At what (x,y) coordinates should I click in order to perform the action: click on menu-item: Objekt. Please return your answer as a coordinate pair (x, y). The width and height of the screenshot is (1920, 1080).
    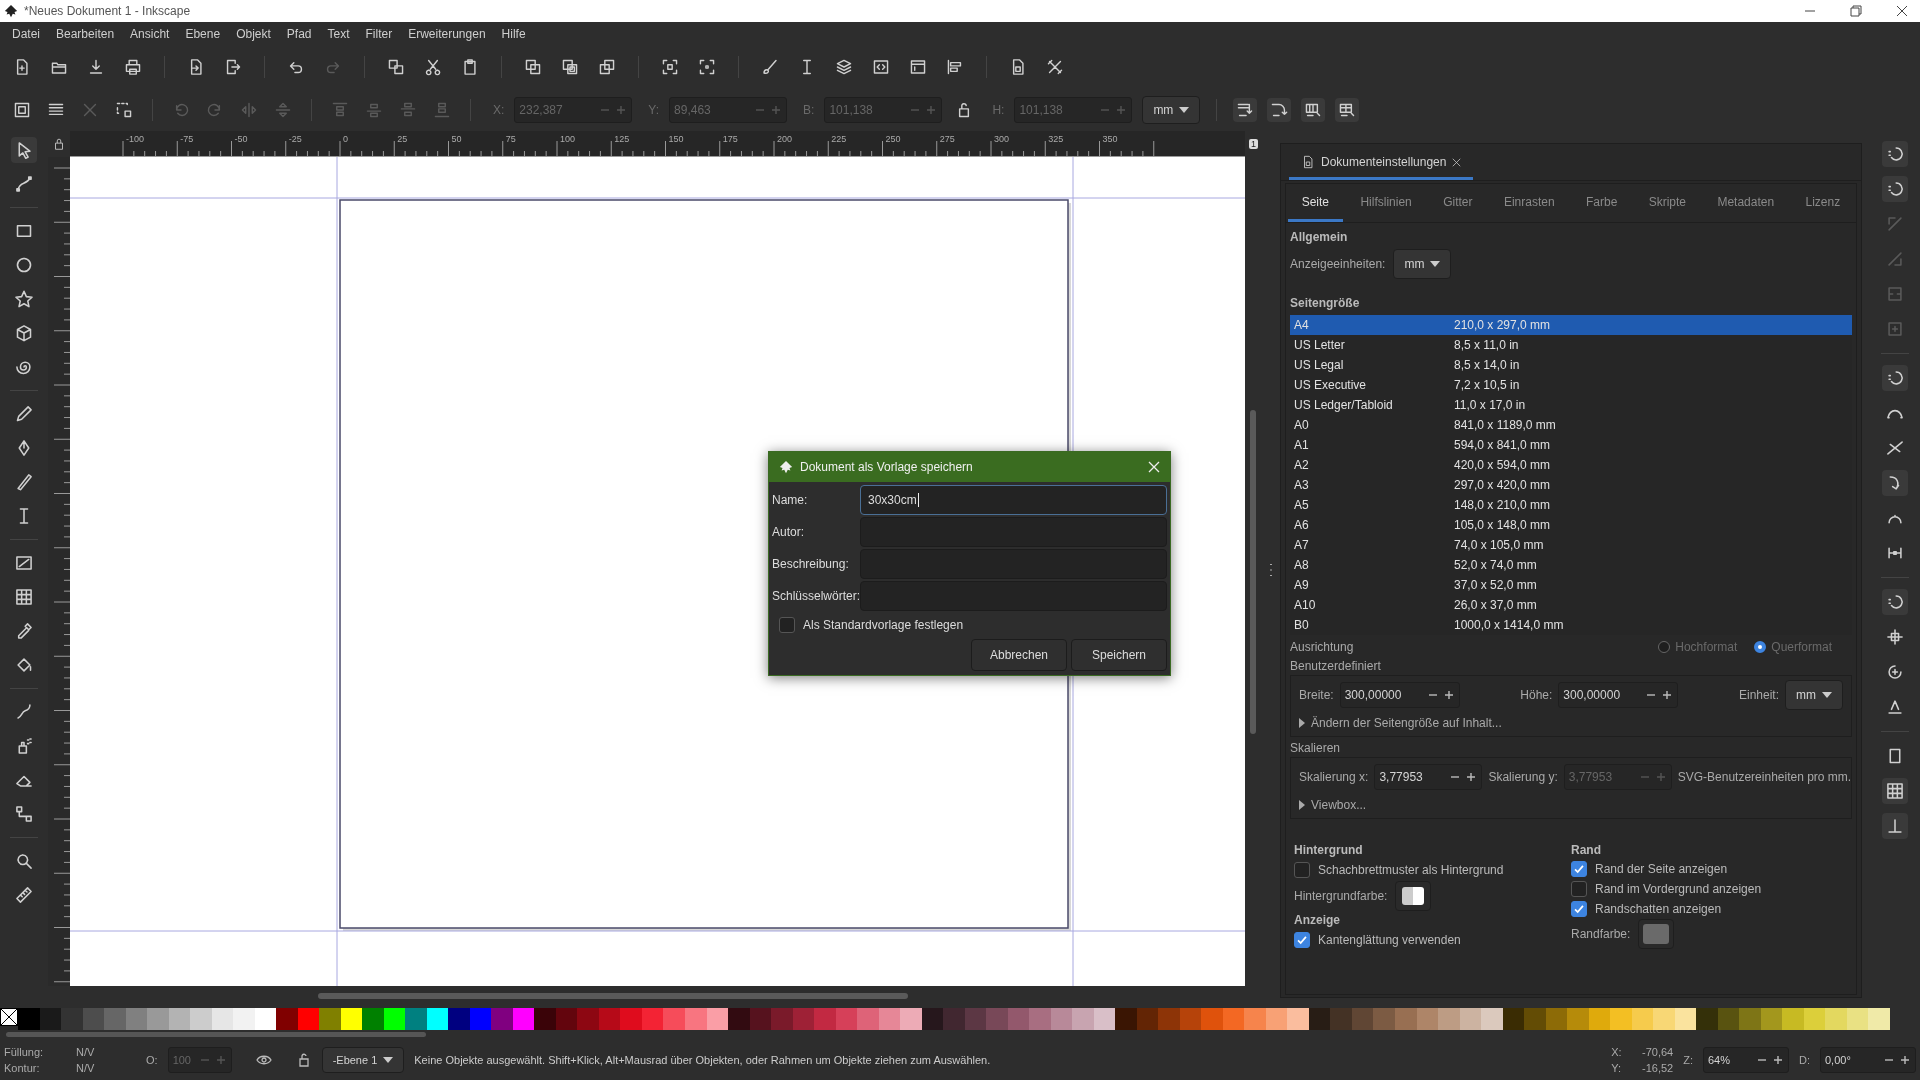
    Looking at the image, I should click on (253, 33).